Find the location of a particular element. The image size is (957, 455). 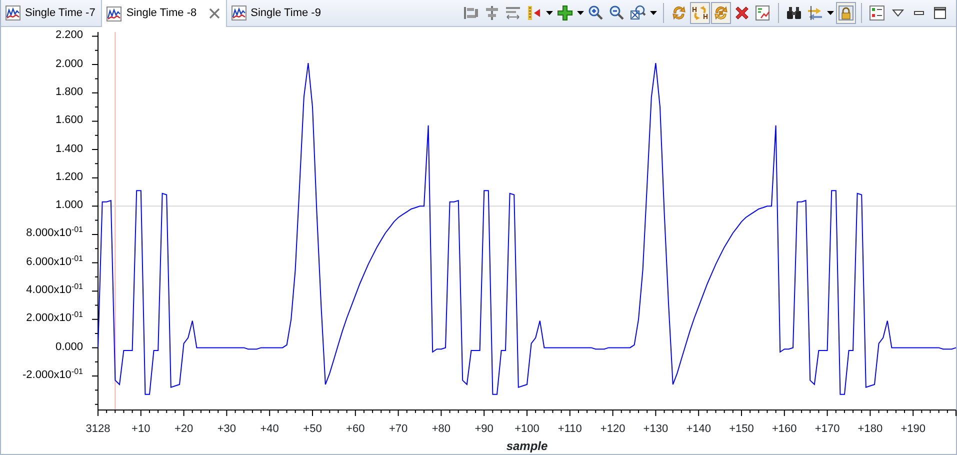

axis-label: +130 is located at coordinates (655, 429).